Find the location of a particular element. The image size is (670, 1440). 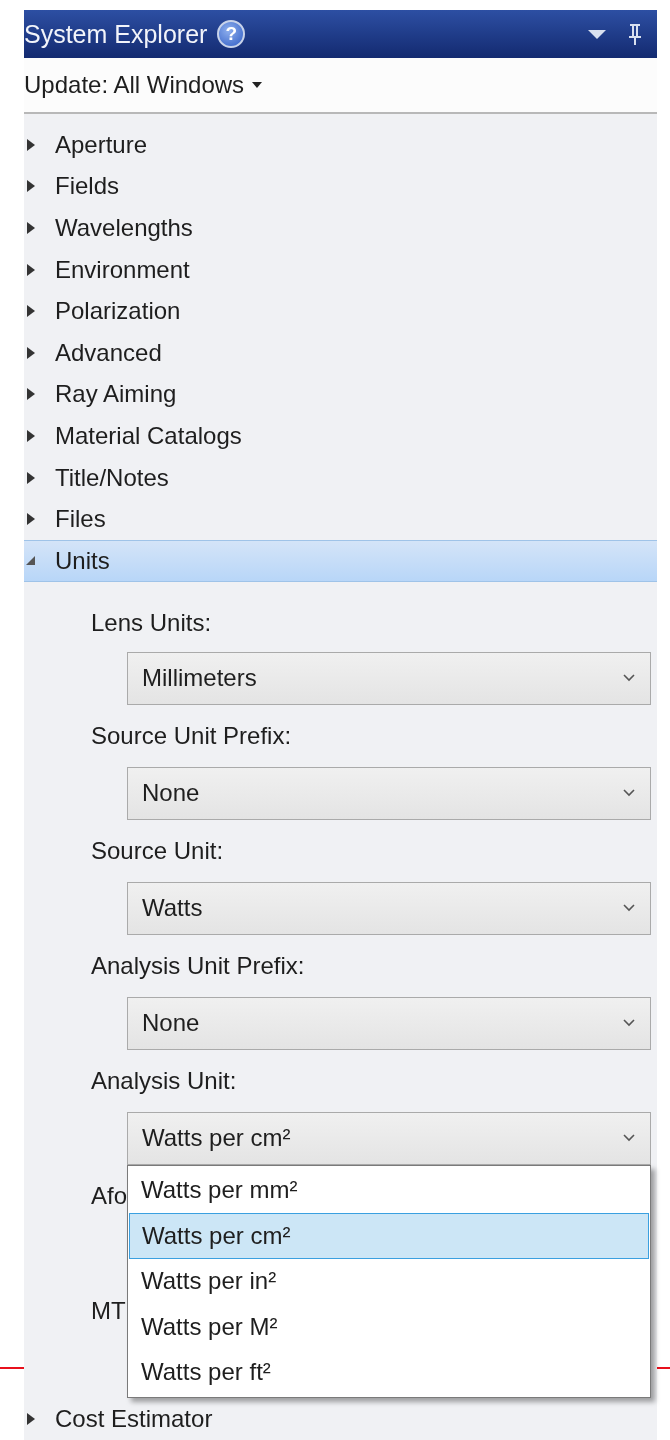

tree-item: Aperture is located at coordinates (340, 145).